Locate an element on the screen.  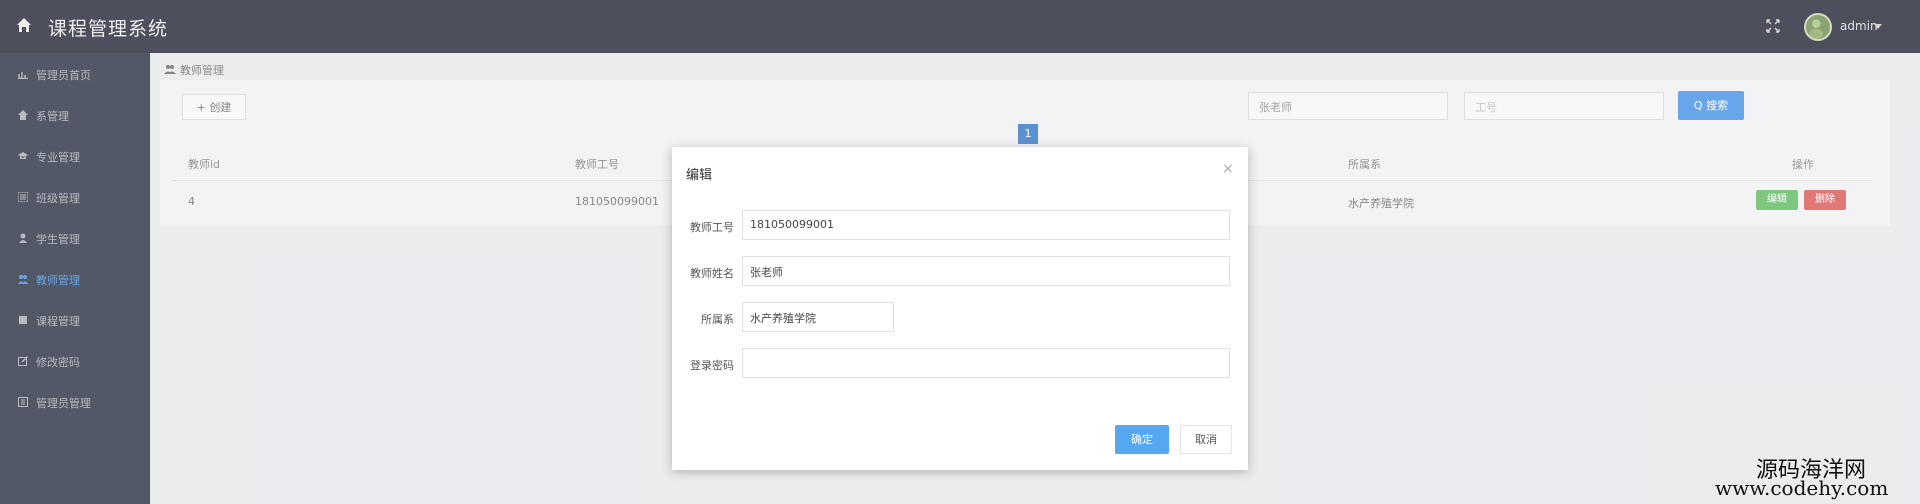
department-select: 水产养殖学院 is located at coordinates (818, 317).